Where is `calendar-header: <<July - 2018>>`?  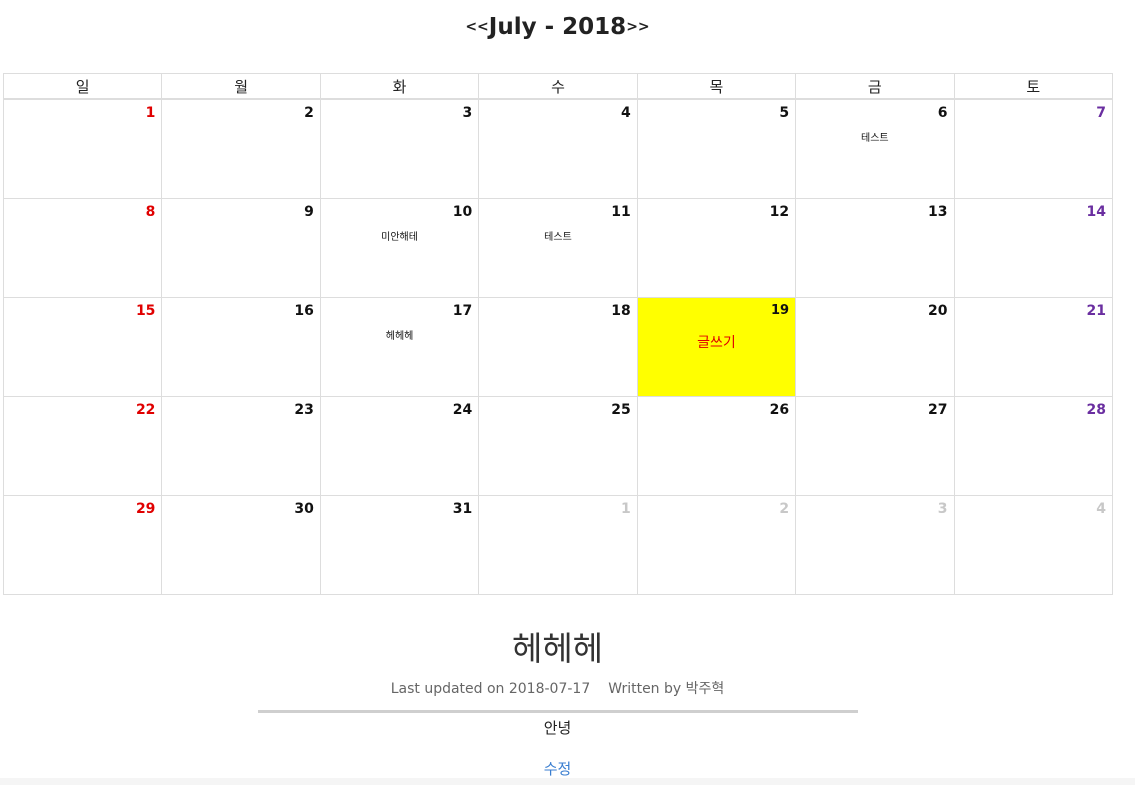
calendar-header: <<July - 2018>> is located at coordinates (557, 27).